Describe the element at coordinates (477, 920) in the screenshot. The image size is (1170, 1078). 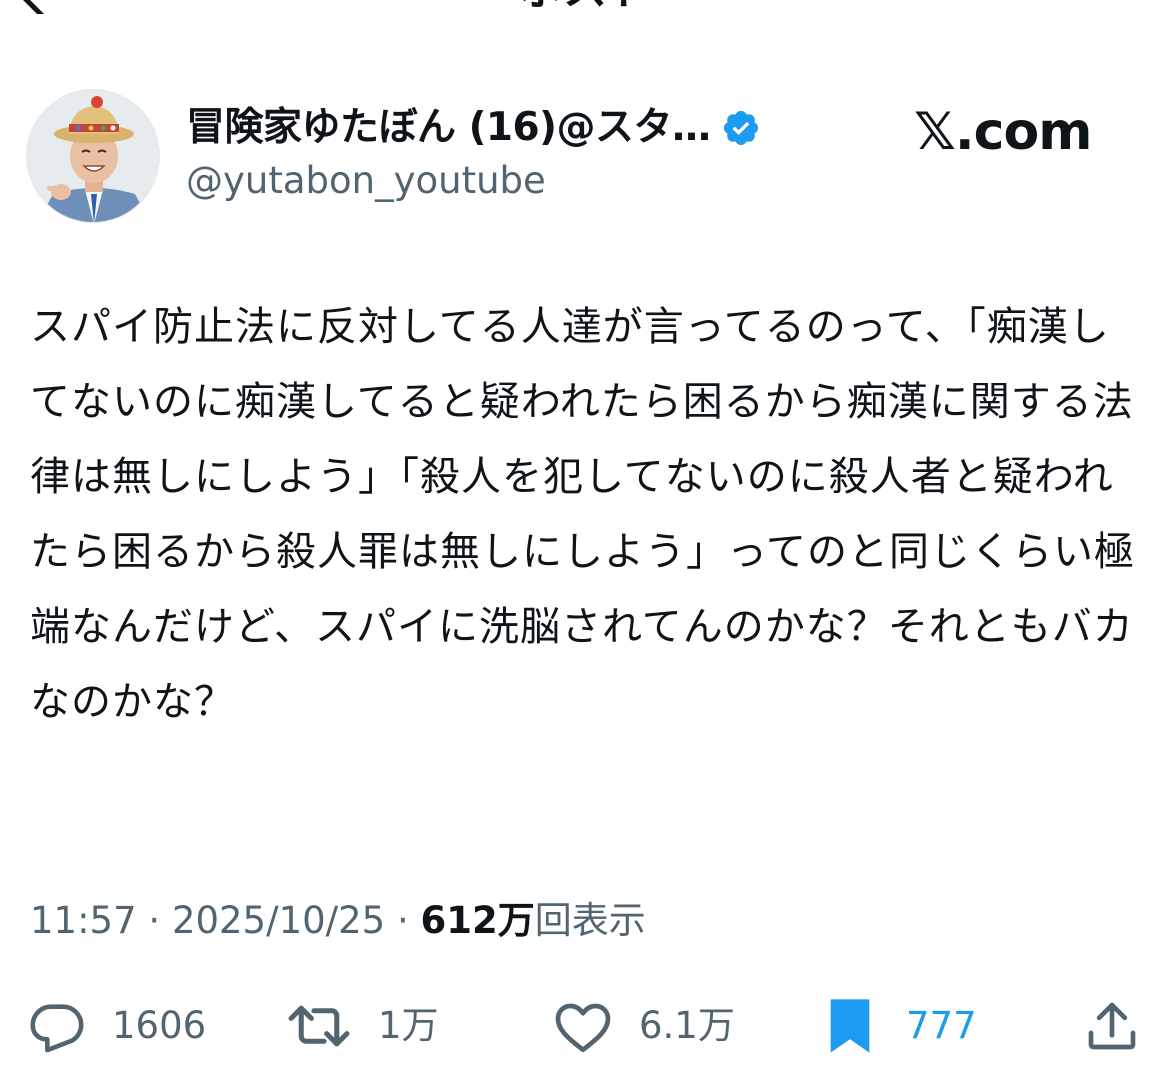
I see `views-count: 612万` at that location.